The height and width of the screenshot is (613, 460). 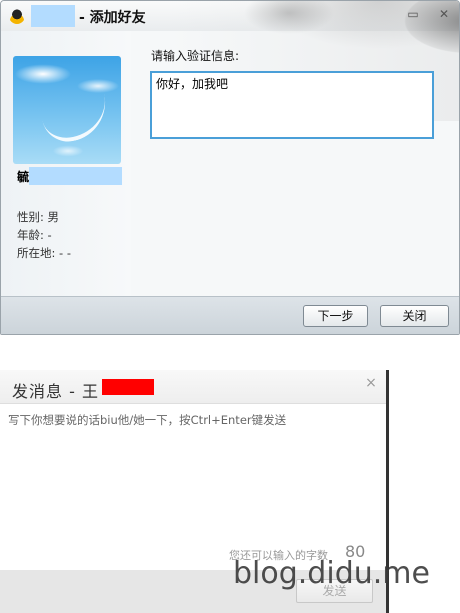 What do you see at coordinates (444, 14) in the screenshot?
I see `close-icon: ✕` at bounding box center [444, 14].